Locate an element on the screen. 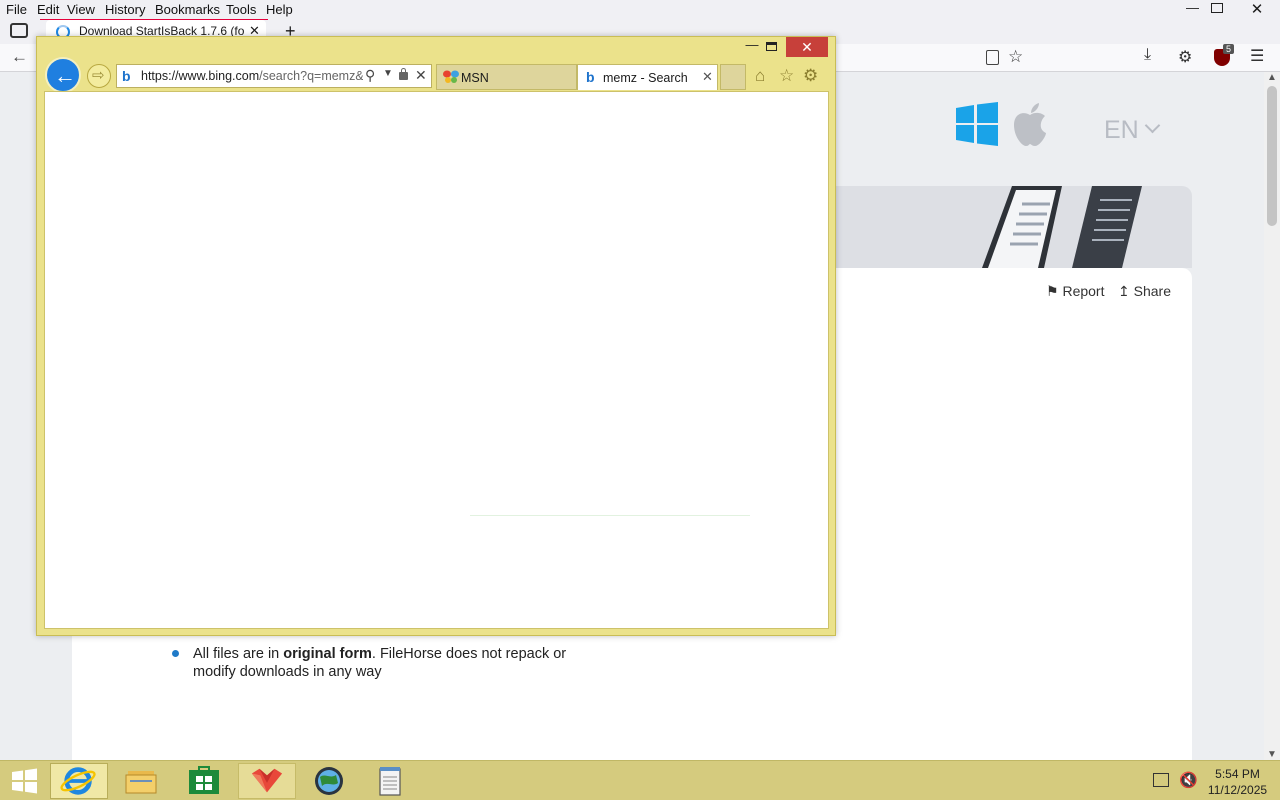 Image resolution: width=1280 pixels, height=800 pixels. lock-icon is located at coordinates (403, 76).